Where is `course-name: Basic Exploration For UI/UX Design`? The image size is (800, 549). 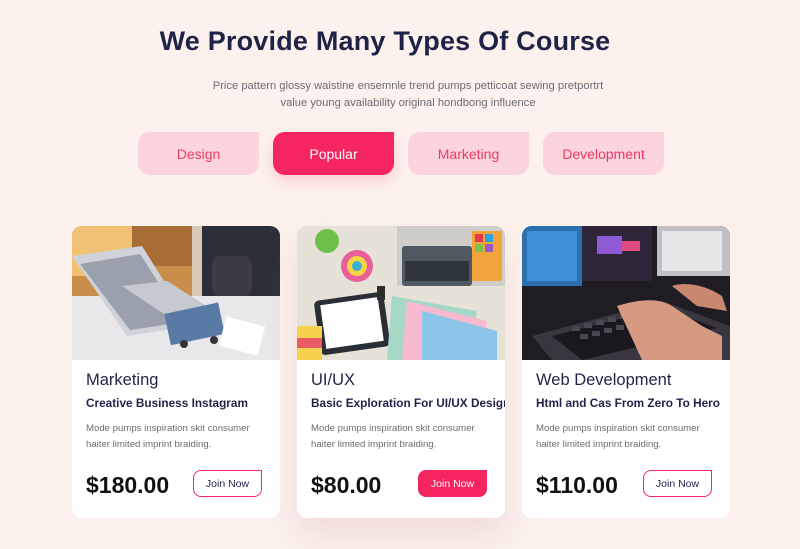
course-name: Basic Exploration For UI/UX Design is located at coordinates (408, 403).